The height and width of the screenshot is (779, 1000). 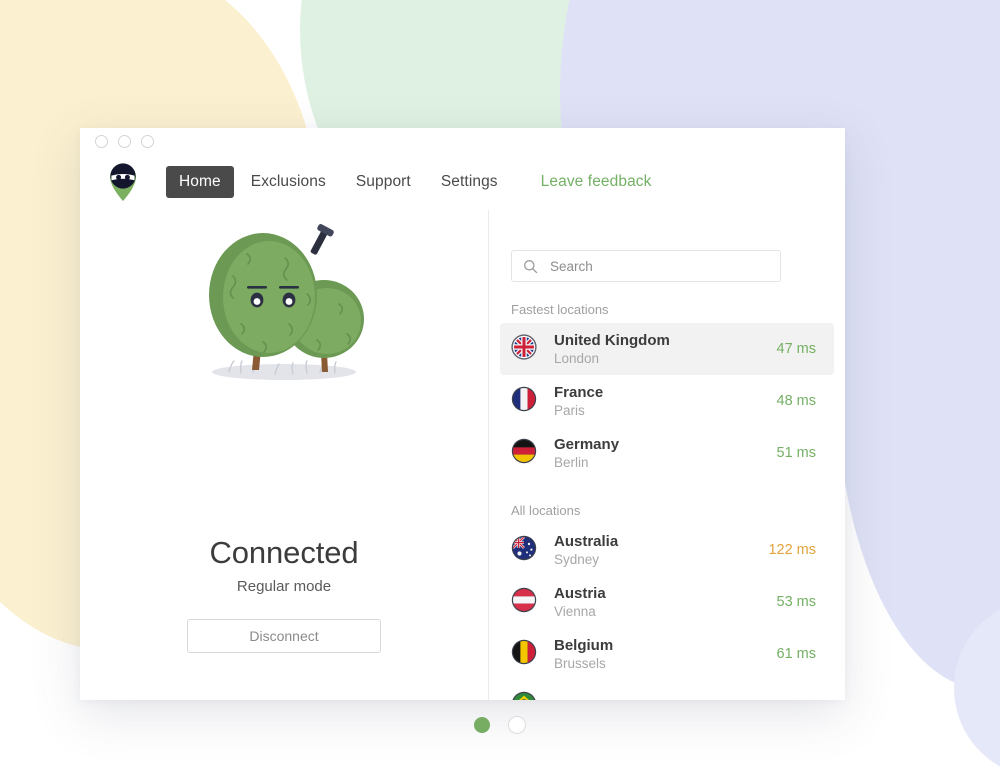 What do you see at coordinates (586, 541) in the screenshot?
I see `location-country: Australia` at bounding box center [586, 541].